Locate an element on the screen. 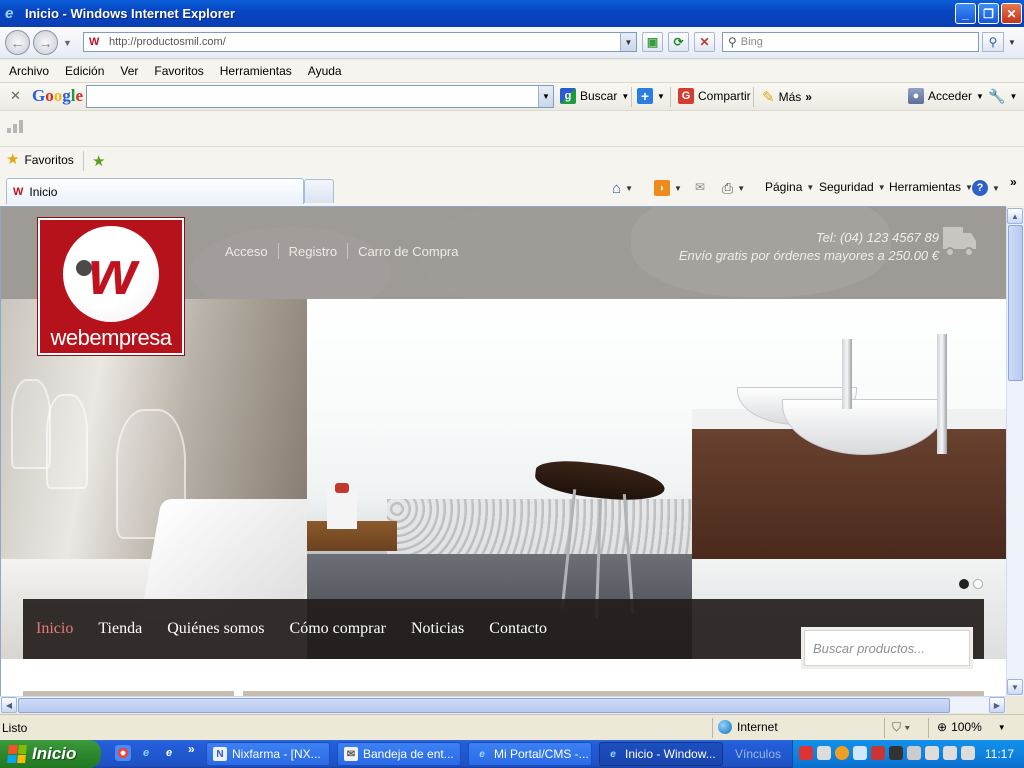  search-input: ⚲ Bing is located at coordinates (850, 42).